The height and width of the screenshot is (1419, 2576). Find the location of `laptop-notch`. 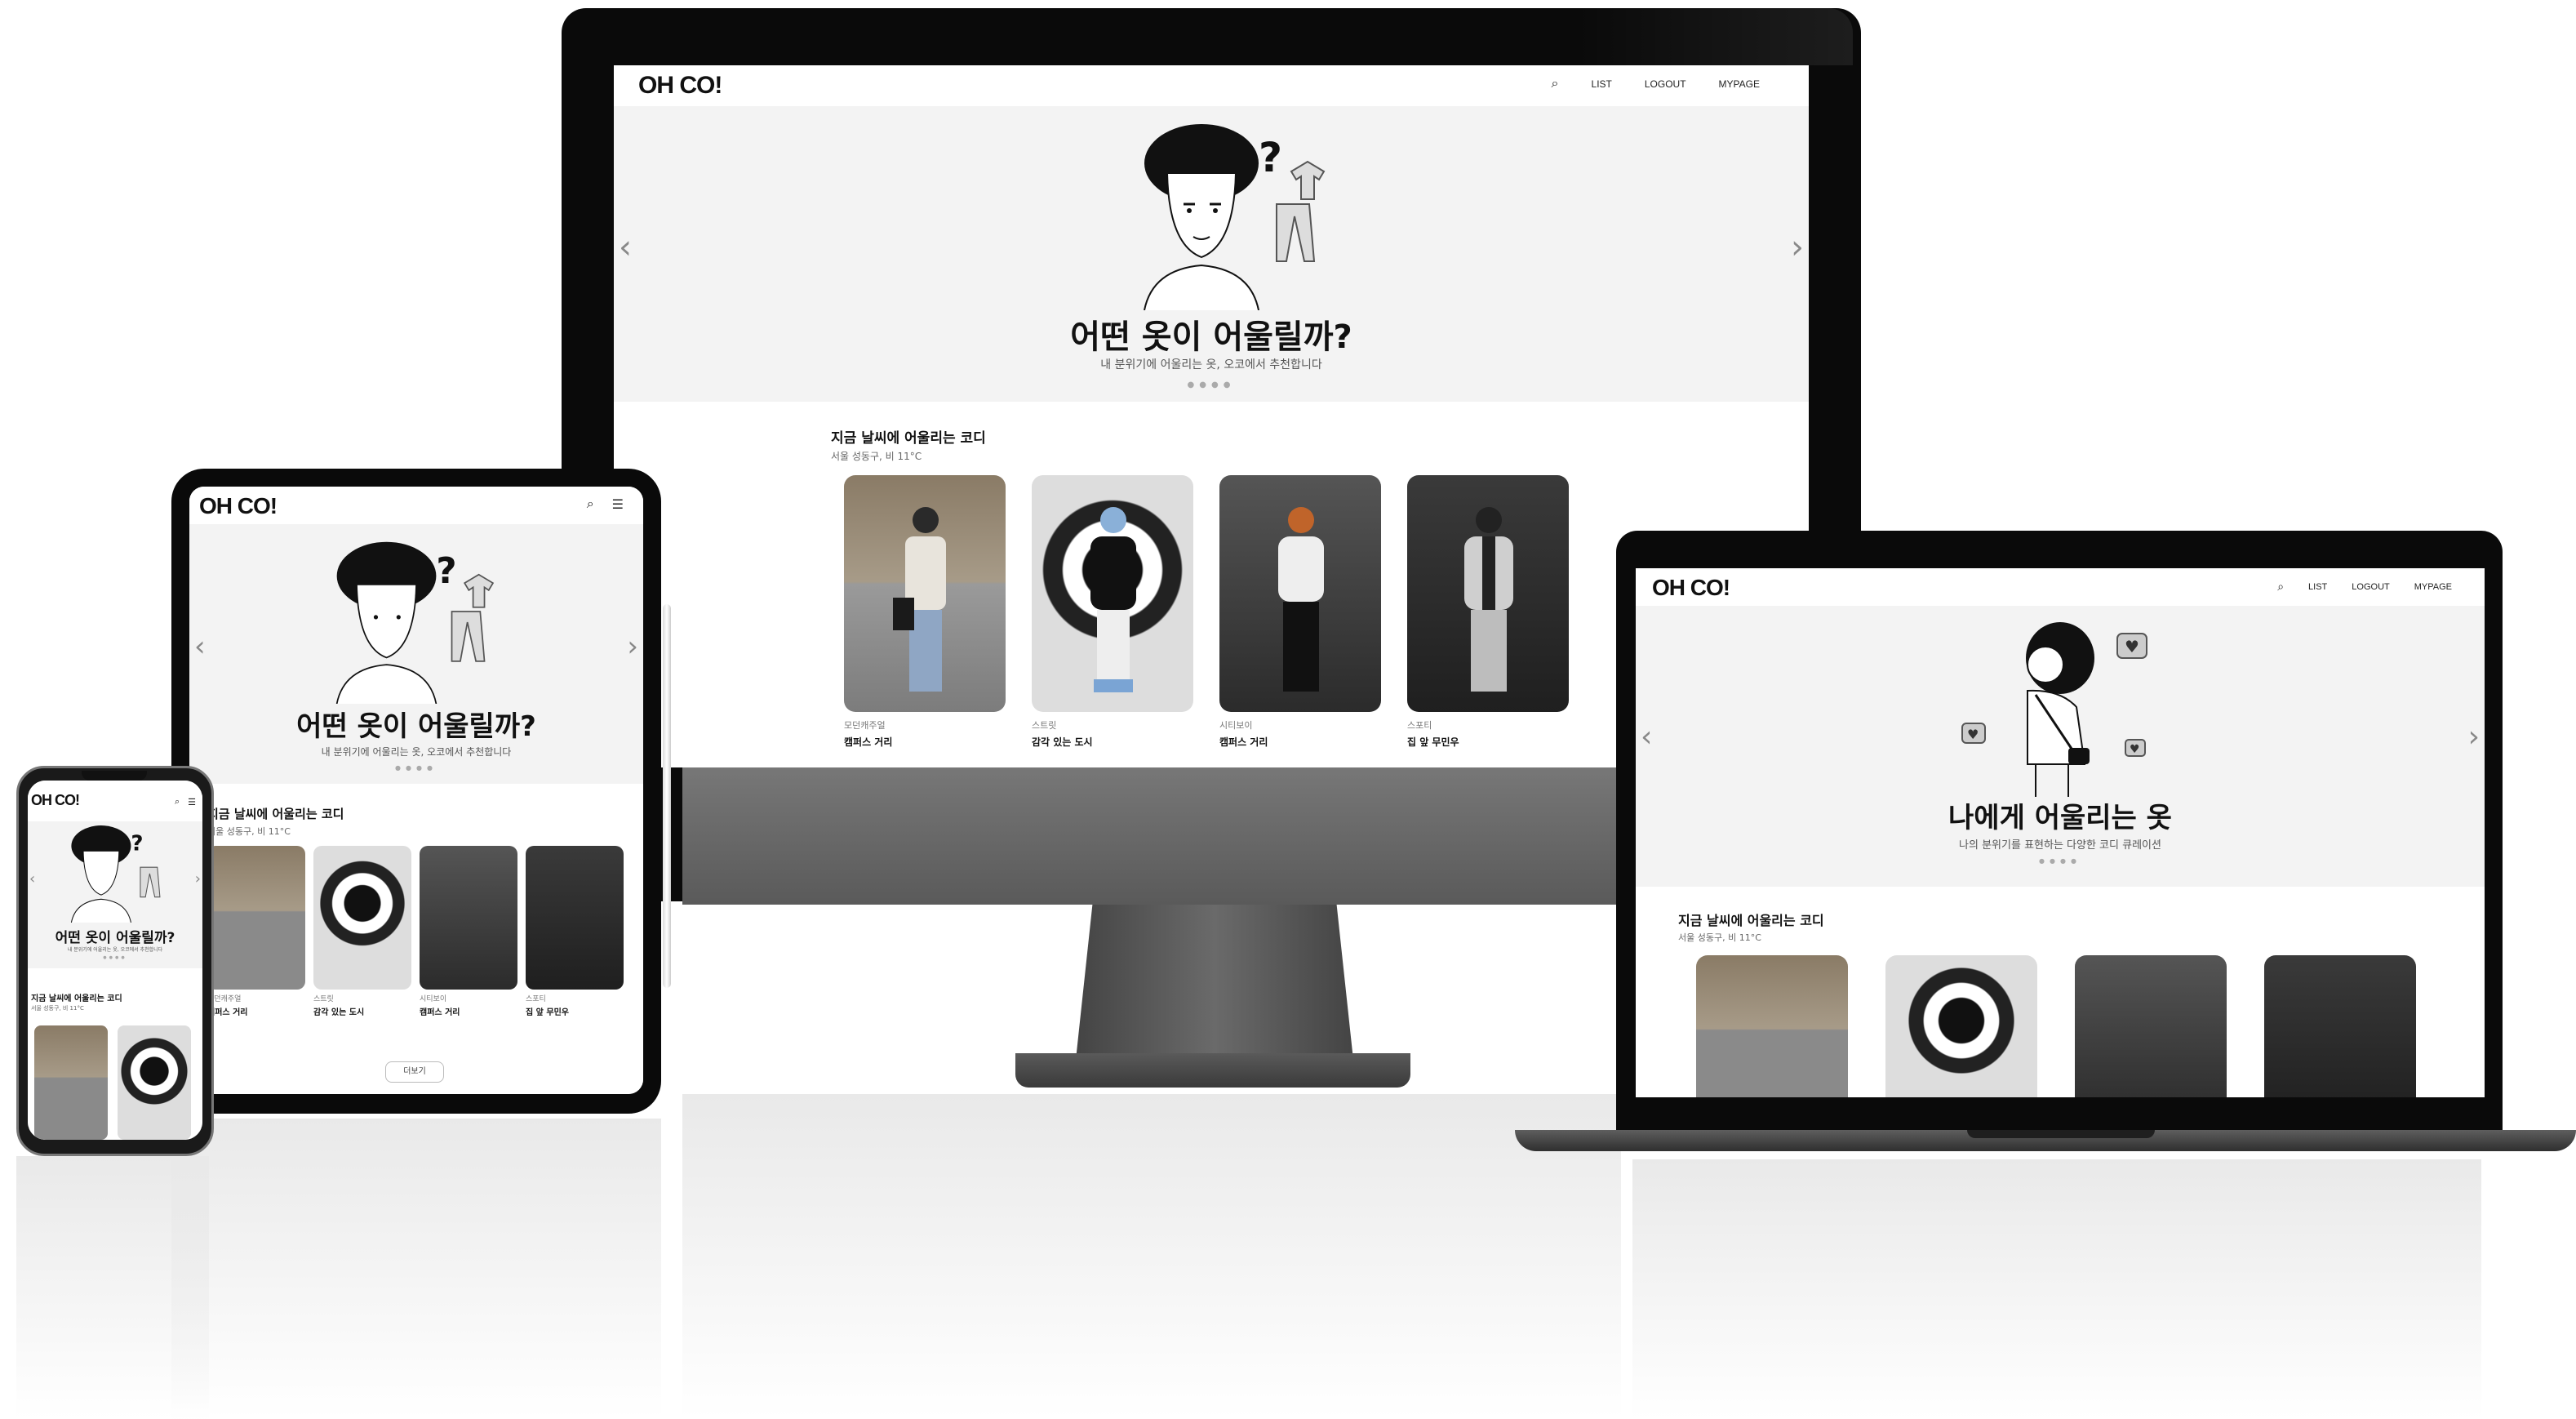

laptop-notch is located at coordinates (2061, 1134).